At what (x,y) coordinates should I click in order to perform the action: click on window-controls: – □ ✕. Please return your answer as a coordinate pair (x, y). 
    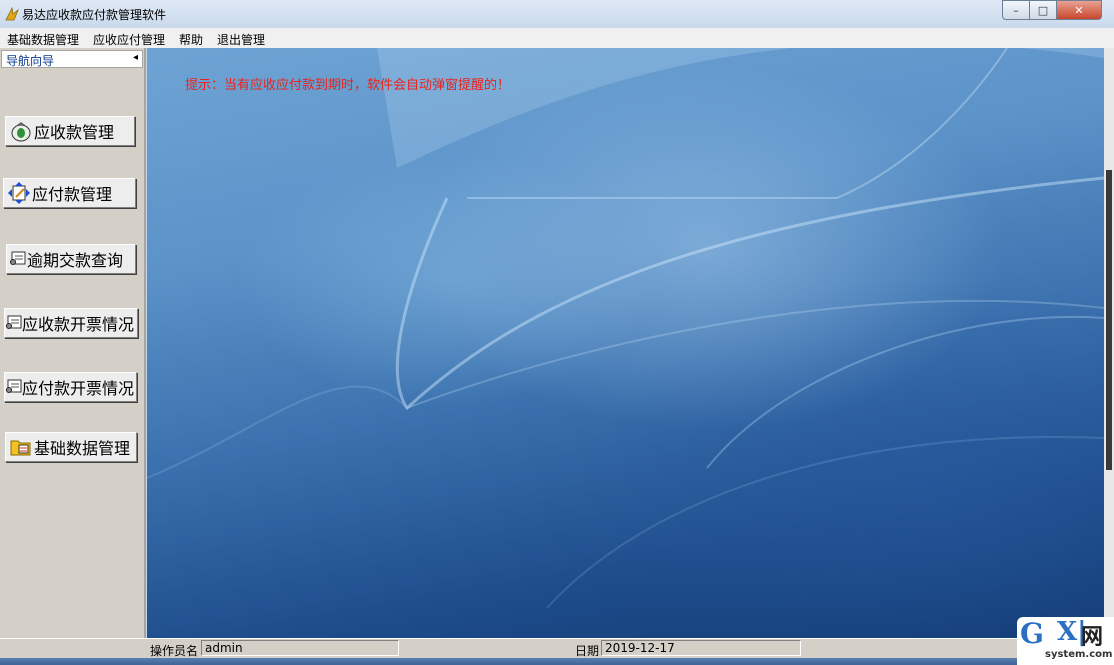
    Looking at the image, I should click on (1052, 10).